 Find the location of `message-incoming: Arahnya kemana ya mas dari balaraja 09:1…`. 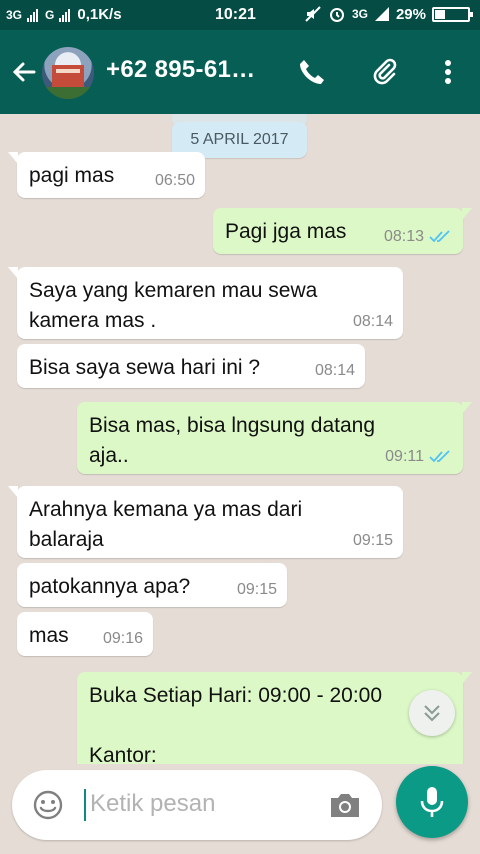

message-incoming: Arahnya kemana ya mas dari balaraja 09:1… is located at coordinates (205, 522).